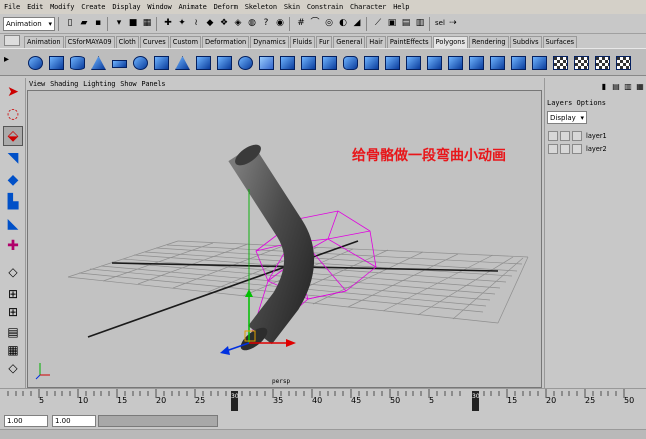  I want to click on tab-fur: Fur, so click(324, 42).